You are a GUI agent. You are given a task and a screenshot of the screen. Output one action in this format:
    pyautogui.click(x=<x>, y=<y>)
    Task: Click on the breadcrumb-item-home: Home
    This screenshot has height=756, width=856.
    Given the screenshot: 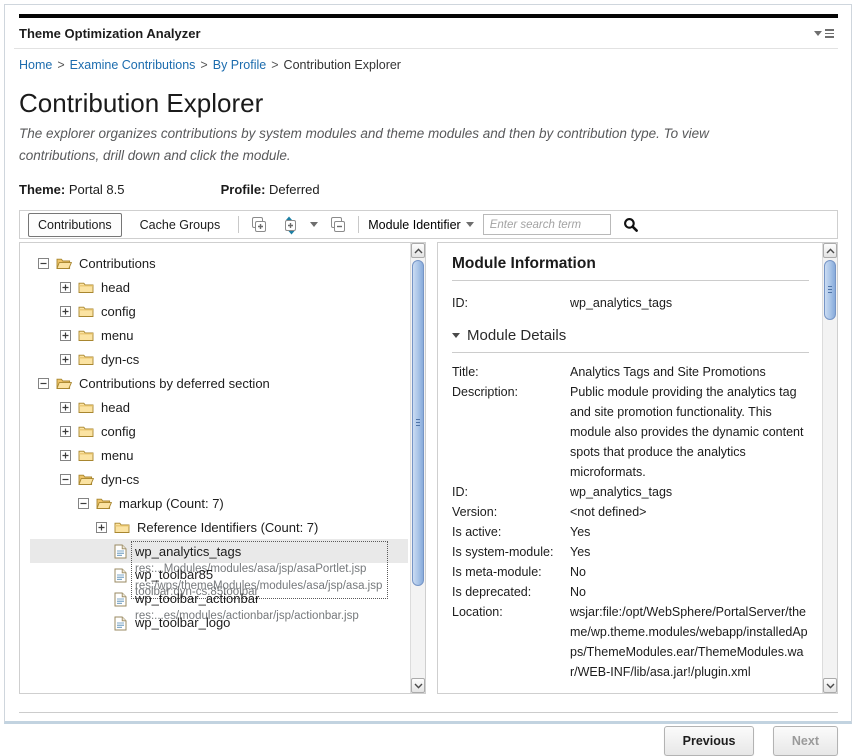 What is the action you would take?
    pyautogui.click(x=35, y=65)
    